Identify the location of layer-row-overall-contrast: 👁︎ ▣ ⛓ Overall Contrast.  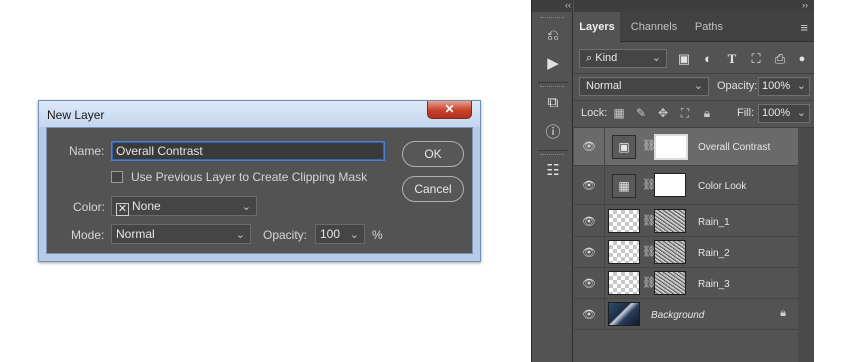
(686, 147).